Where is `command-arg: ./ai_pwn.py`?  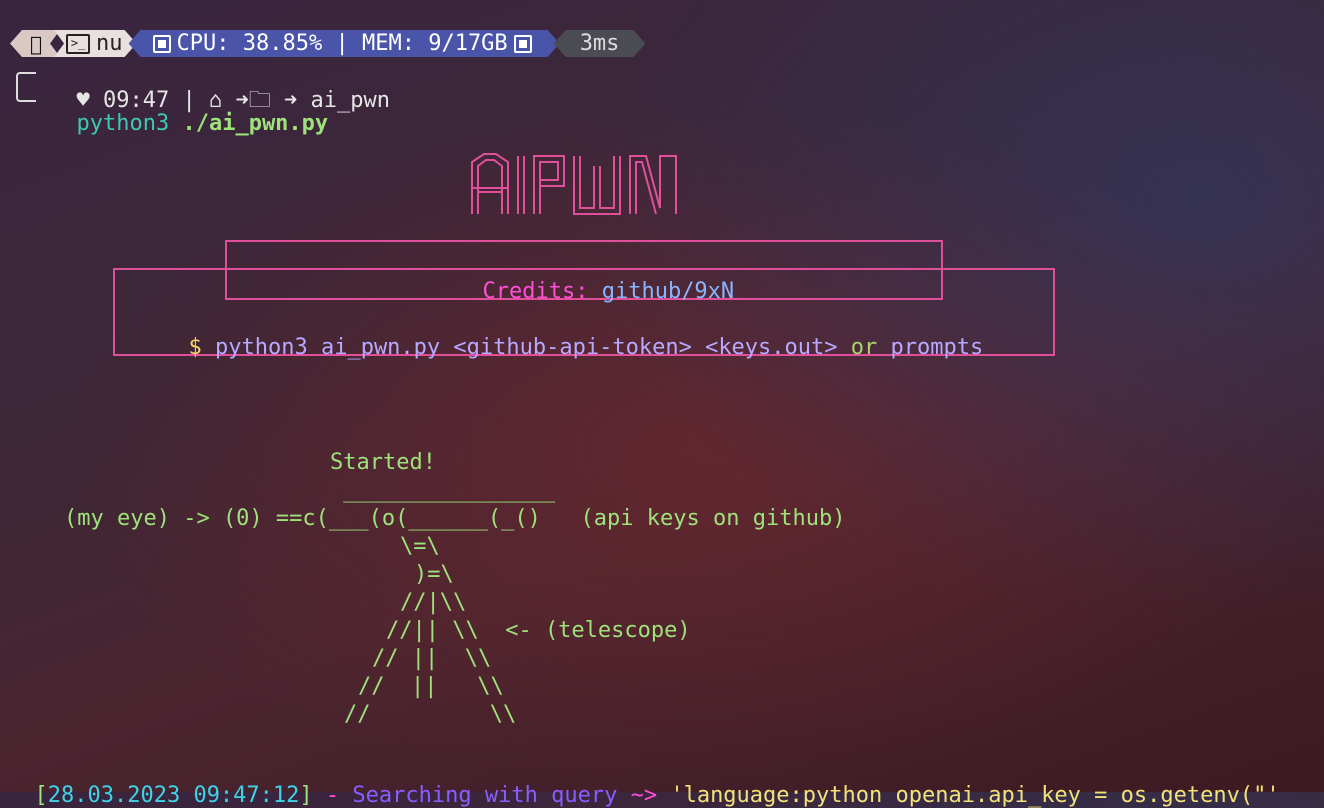 command-arg: ./ai_pwn.py is located at coordinates (255, 123).